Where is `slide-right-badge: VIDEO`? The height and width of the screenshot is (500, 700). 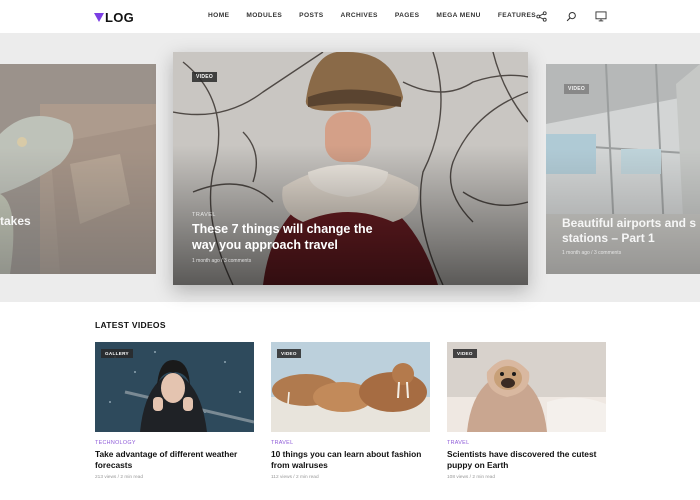 slide-right-badge: VIDEO is located at coordinates (577, 89).